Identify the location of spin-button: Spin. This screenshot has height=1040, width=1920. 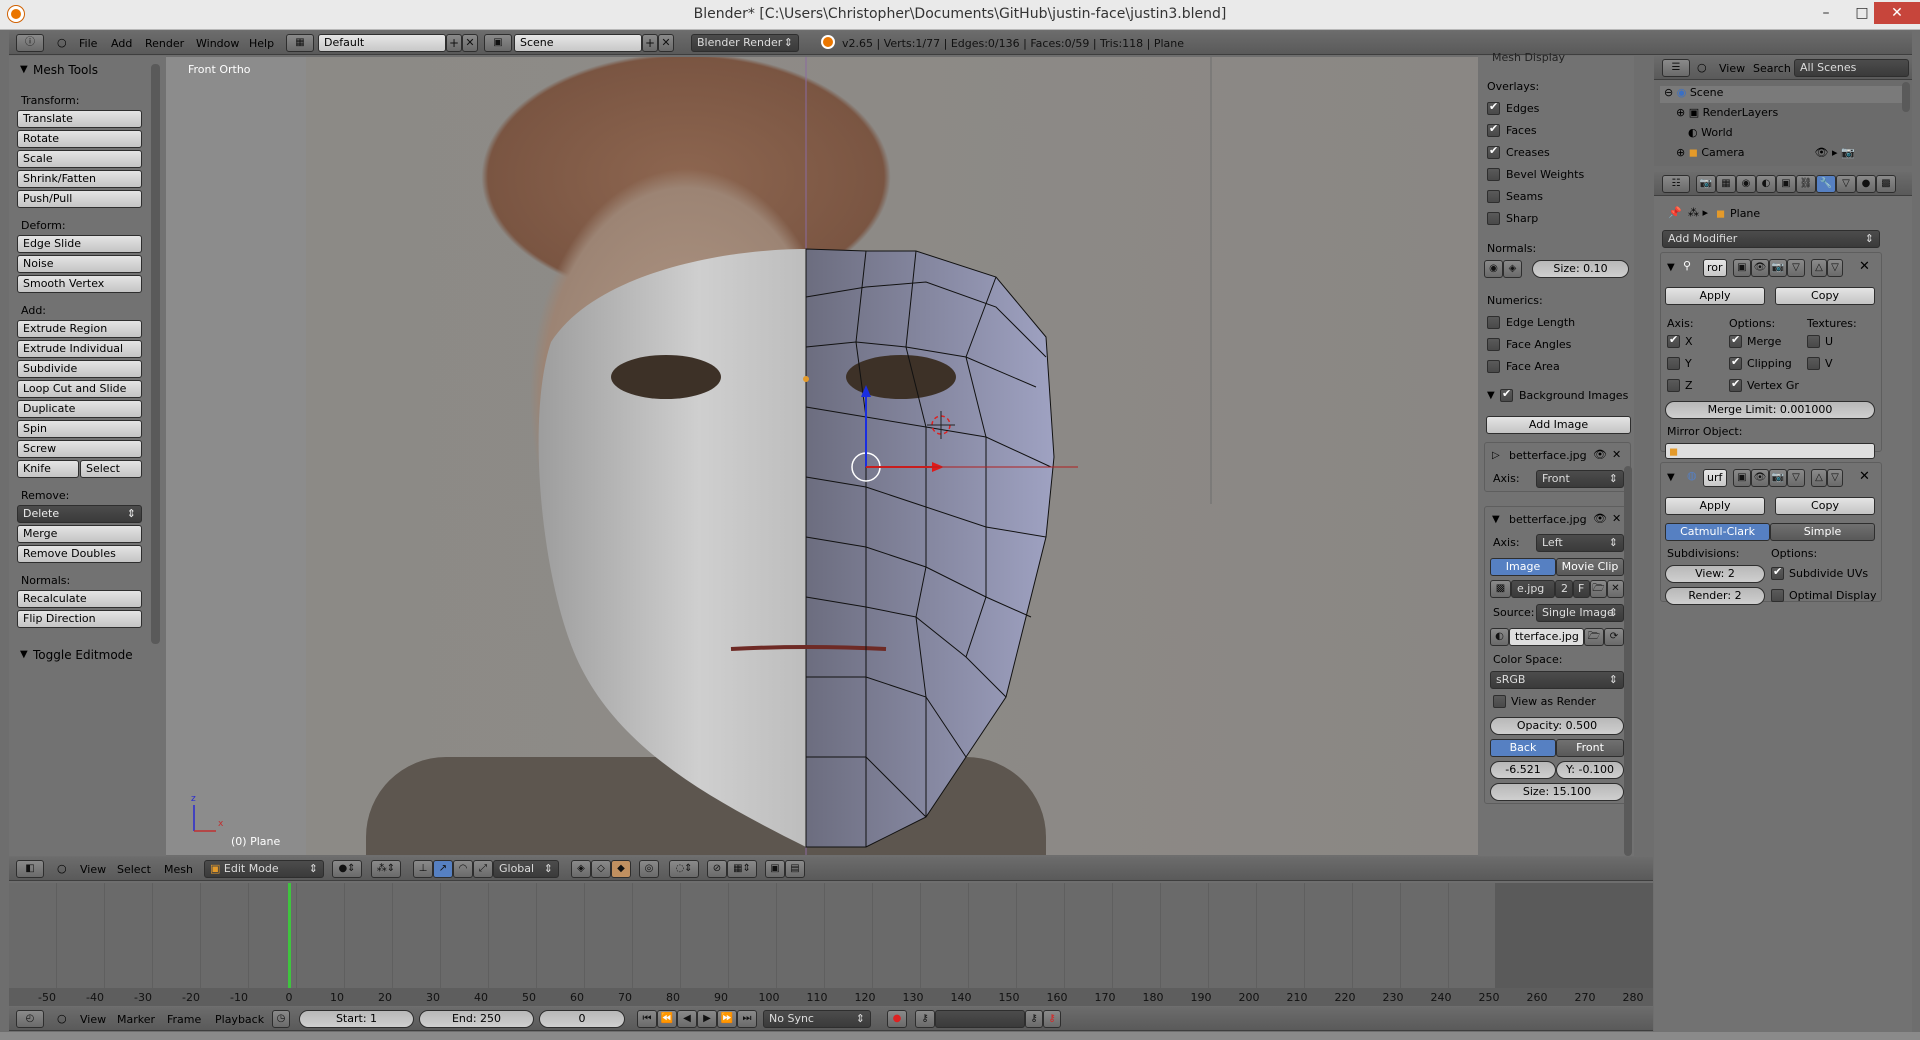
(79, 429).